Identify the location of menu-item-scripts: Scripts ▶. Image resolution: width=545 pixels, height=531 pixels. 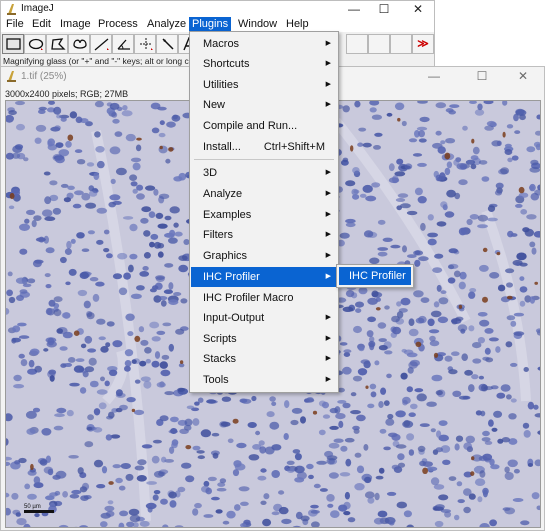
(264, 339).